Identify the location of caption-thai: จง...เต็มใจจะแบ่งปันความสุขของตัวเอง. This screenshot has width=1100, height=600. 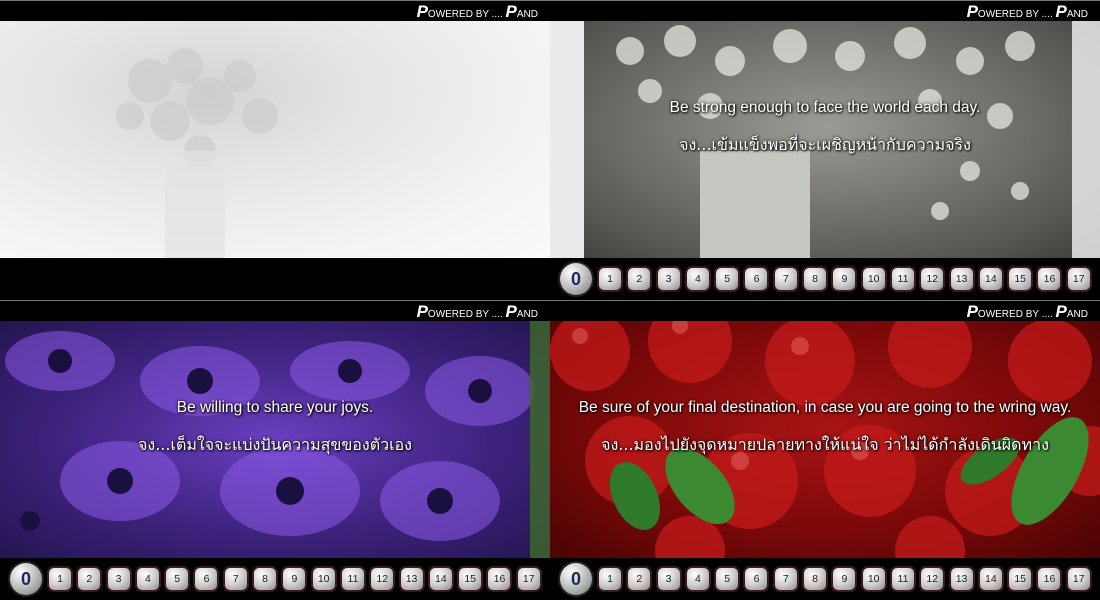
(275, 444).